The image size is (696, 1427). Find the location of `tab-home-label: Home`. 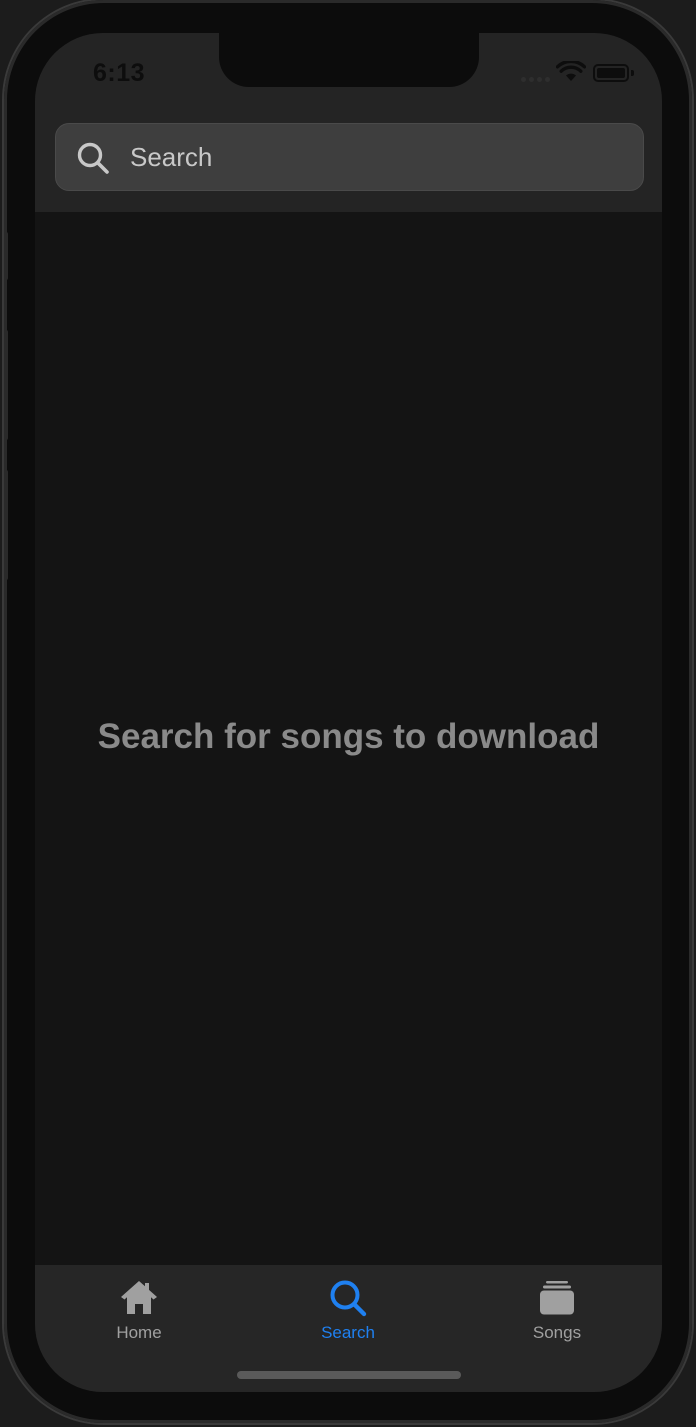

tab-home-label: Home is located at coordinates (139, 1332).